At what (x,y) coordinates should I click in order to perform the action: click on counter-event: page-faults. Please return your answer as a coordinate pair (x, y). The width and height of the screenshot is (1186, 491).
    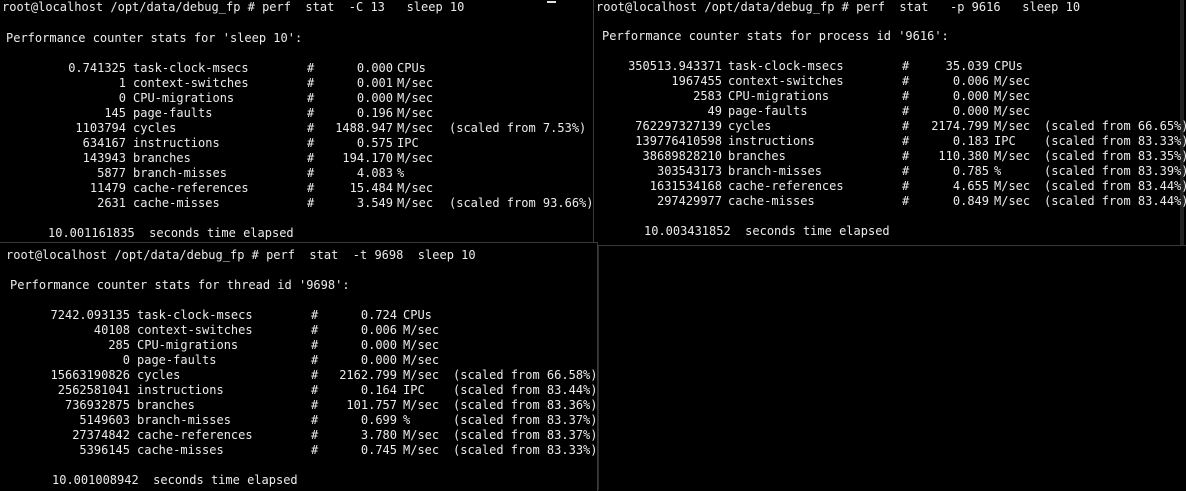
    Looking at the image, I should click on (177, 360).